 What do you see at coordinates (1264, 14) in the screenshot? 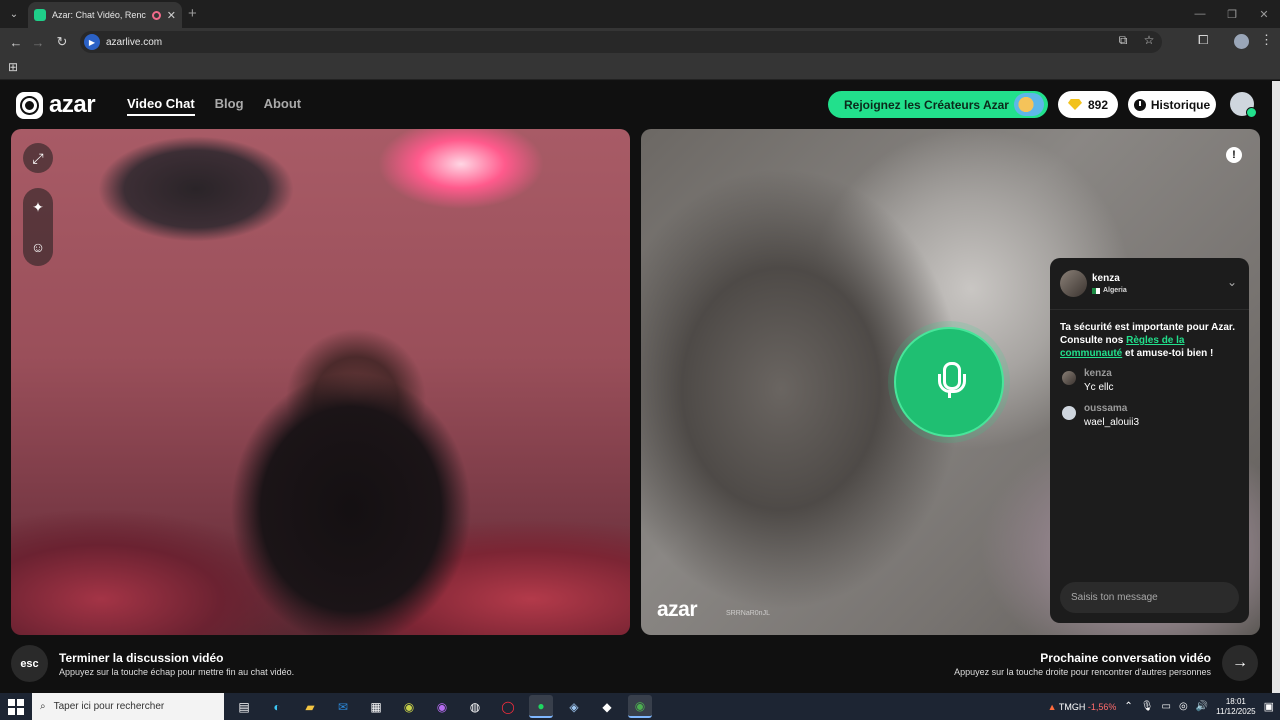
I see `close-window-button: ✕` at bounding box center [1264, 14].